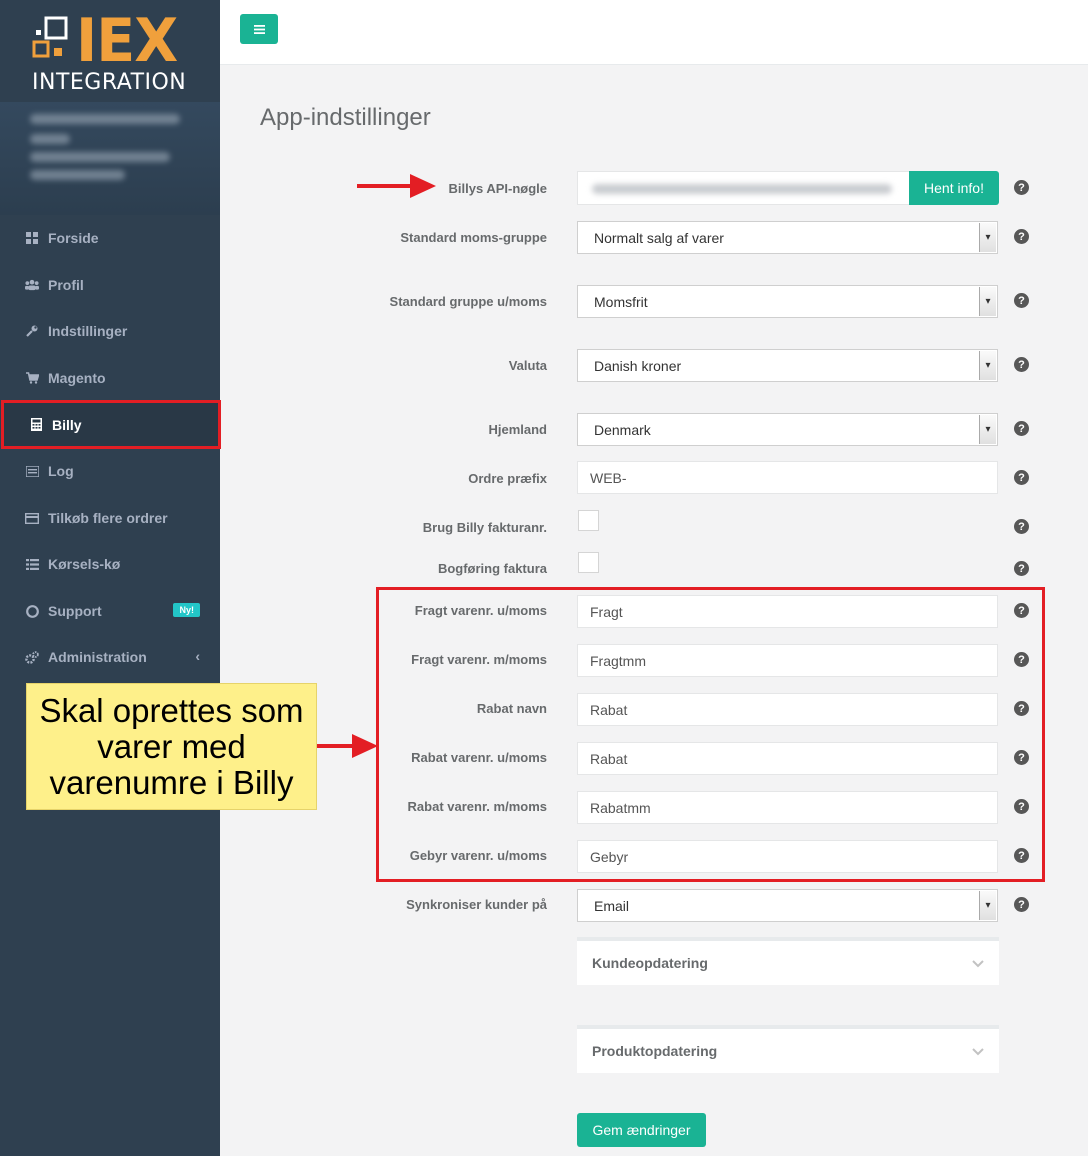  I want to click on sidebar-item-support: Support Ny!, so click(110, 611).